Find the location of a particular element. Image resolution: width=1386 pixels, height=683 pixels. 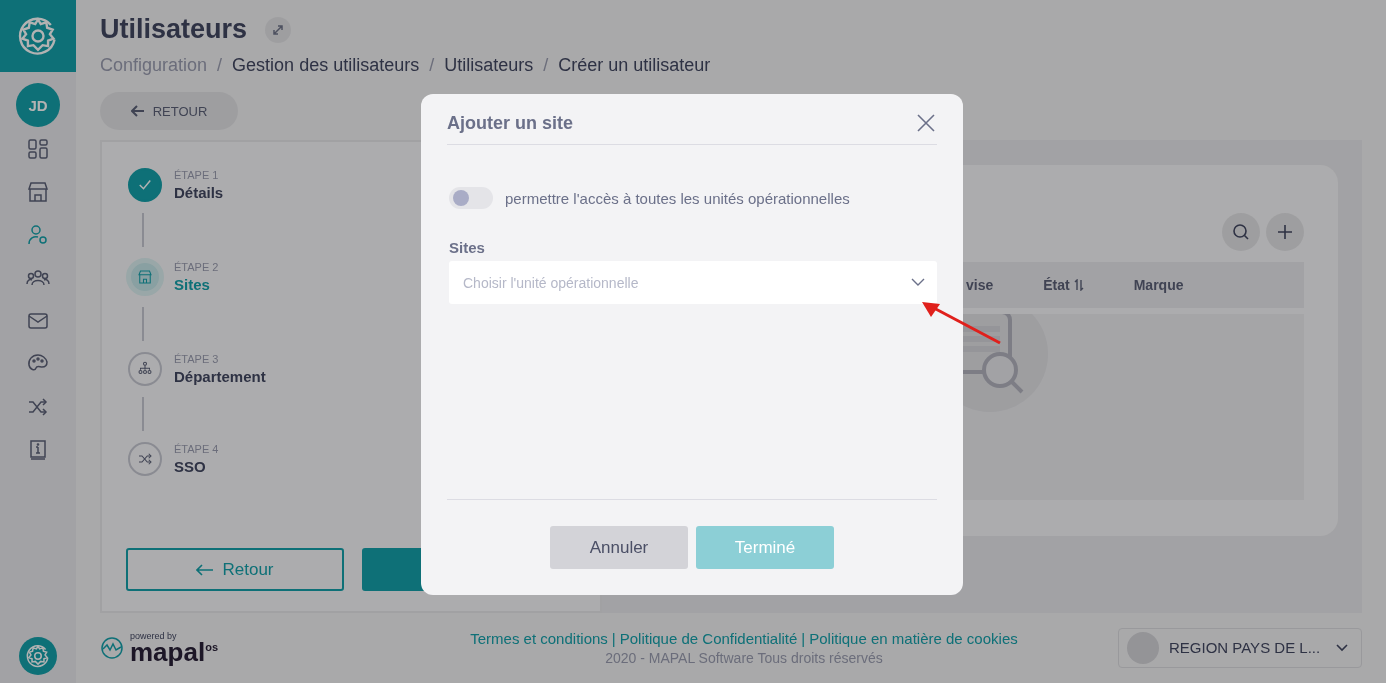

user-avatar: JD is located at coordinates (38, 105).